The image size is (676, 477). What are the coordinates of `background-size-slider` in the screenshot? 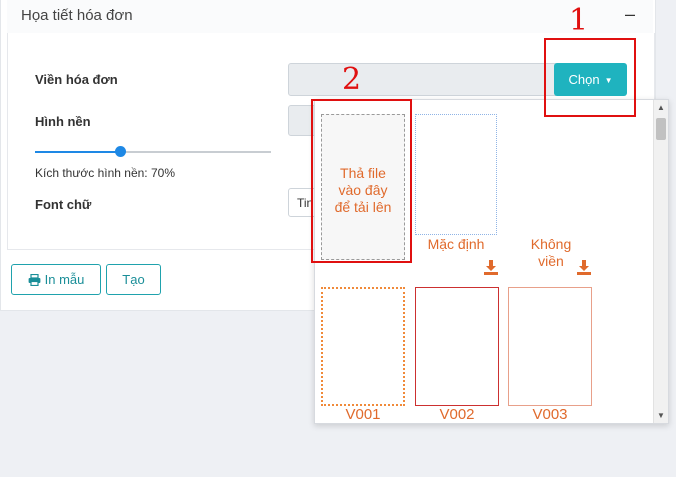 It's located at (153, 151).